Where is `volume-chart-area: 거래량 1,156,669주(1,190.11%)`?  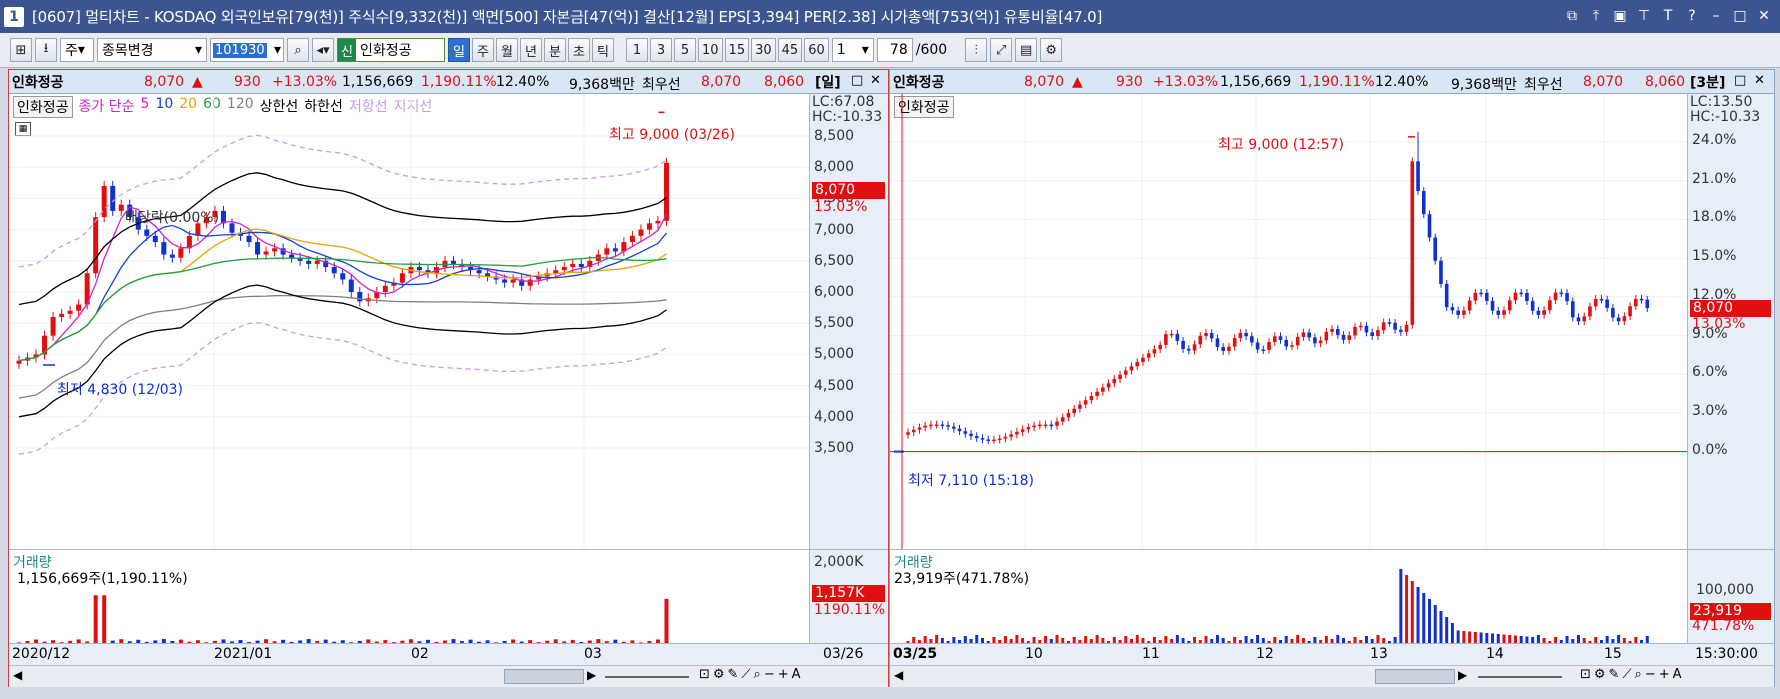
volume-chart-area: 거래량 1,156,669주(1,190.11%) is located at coordinates (409, 596).